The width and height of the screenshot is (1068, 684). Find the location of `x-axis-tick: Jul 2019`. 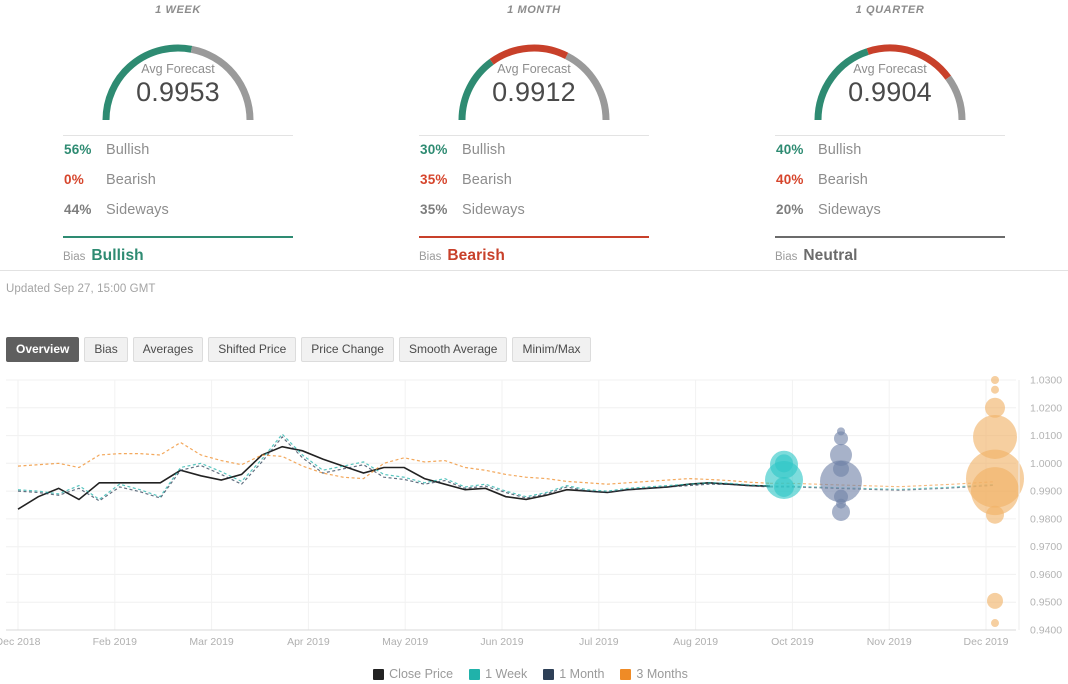

x-axis-tick: Jul 2019 is located at coordinates (599, 642).